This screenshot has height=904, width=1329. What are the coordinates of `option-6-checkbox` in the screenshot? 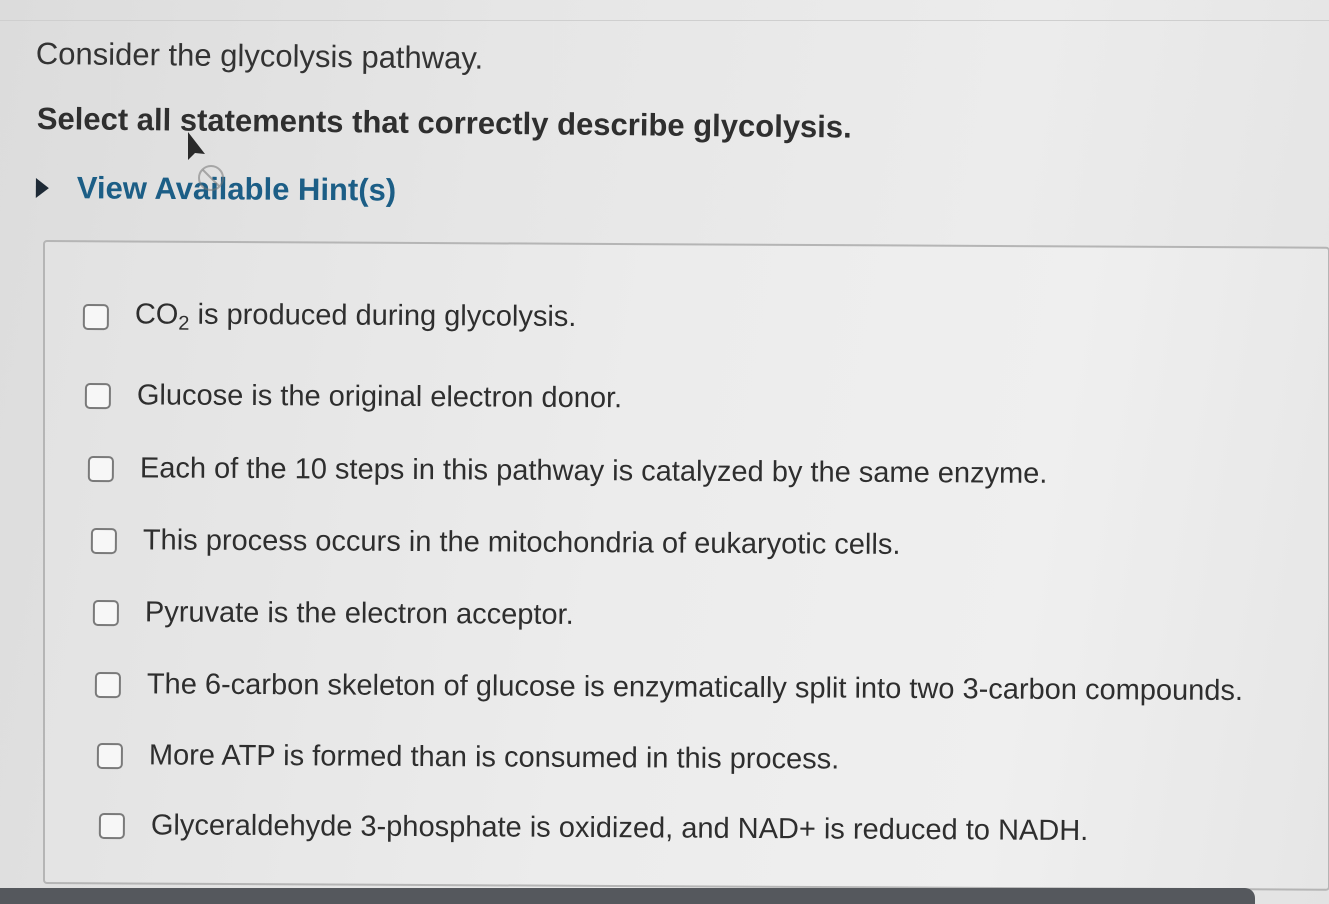 It's located at (107, 684).